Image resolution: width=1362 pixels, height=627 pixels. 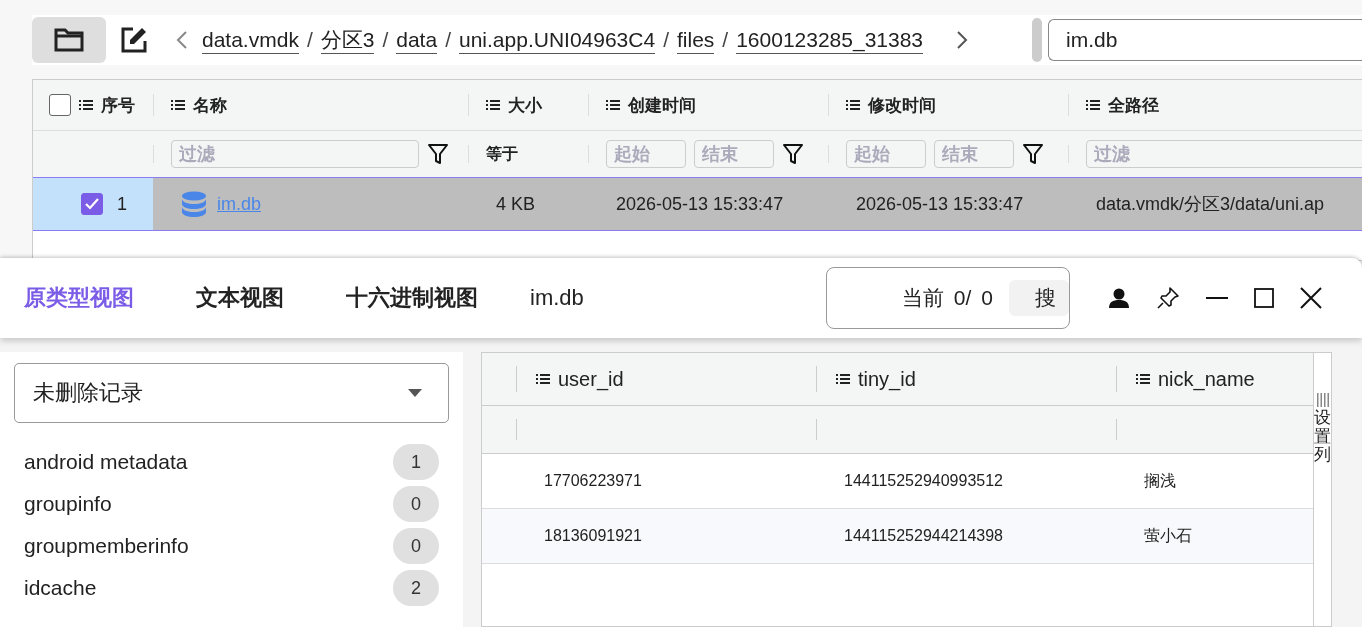 What do you see at coordinates (1168, 298) in the screenshot?
I see `pin-icon` at bounding box center [1168, 298].